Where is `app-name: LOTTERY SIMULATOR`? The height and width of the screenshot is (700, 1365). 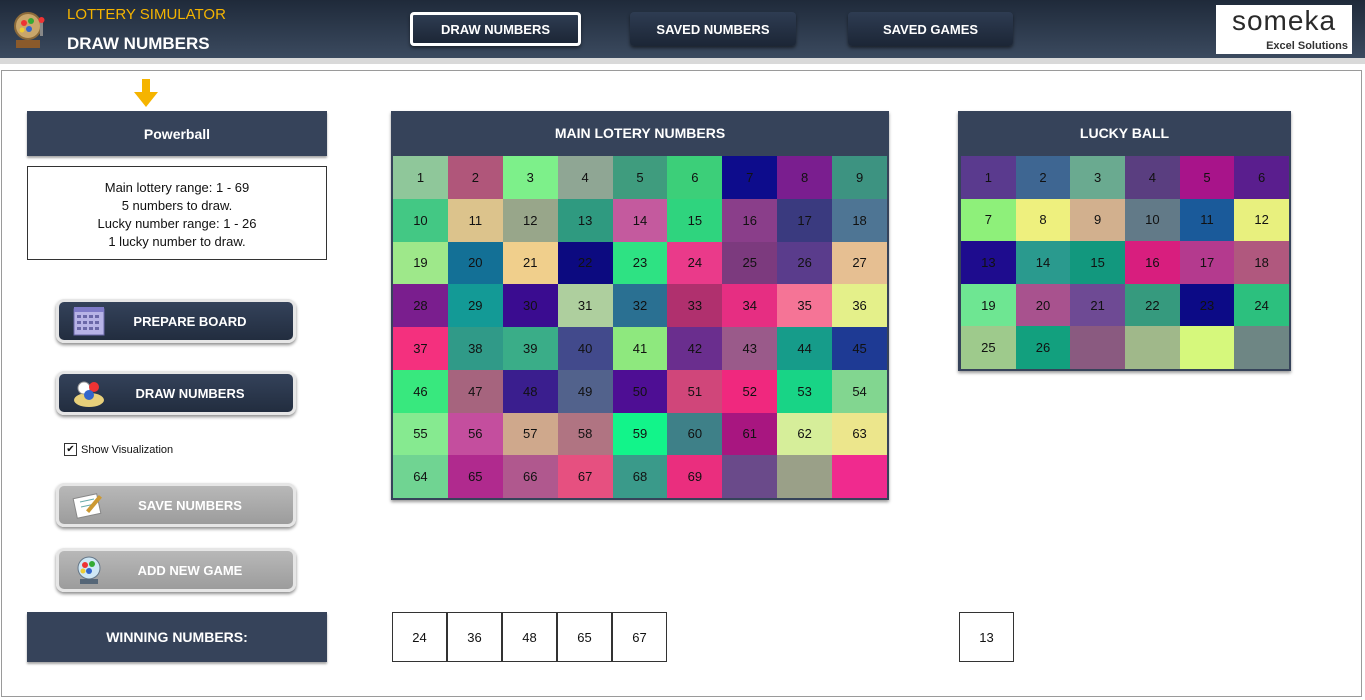 app-name: LOTTERY SIMULATOR is located at coordinates (146, 14).